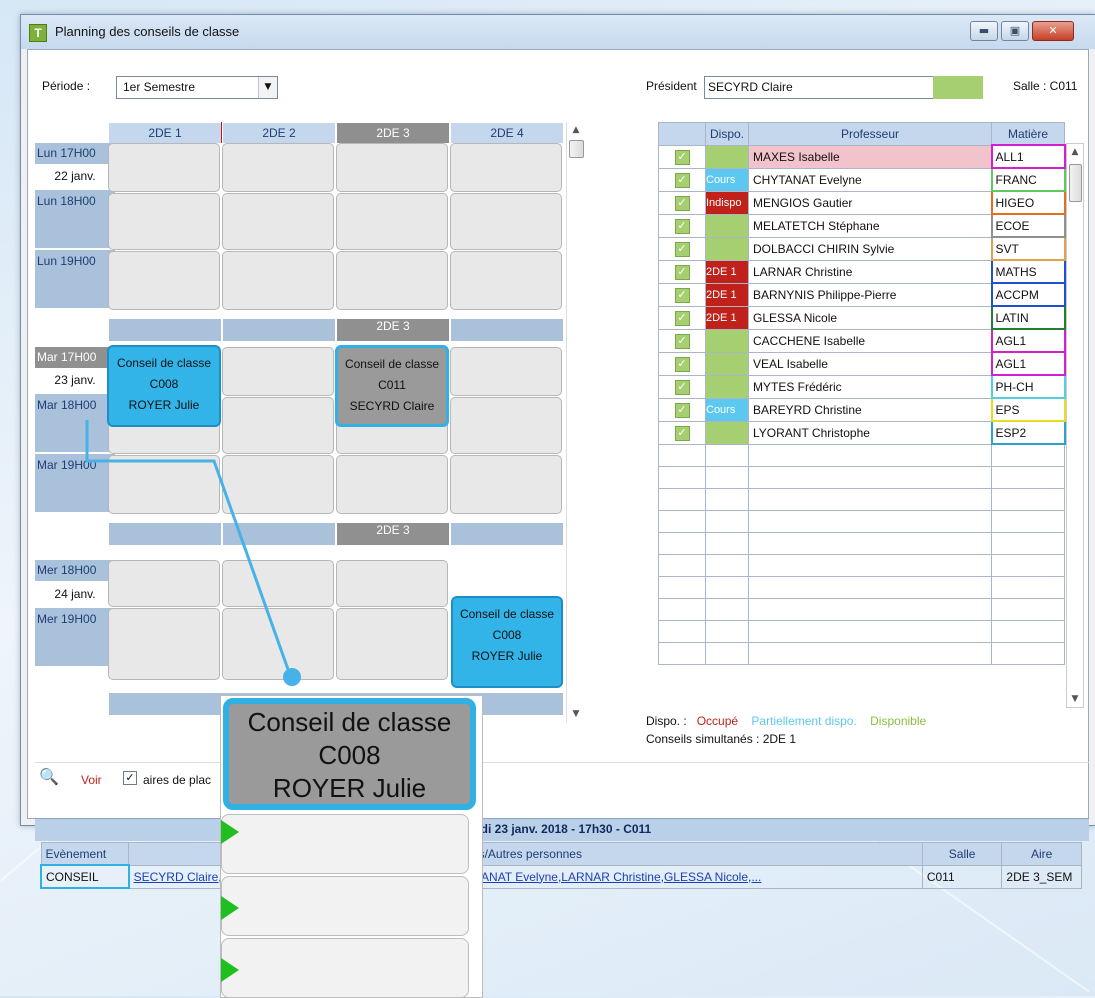 The width and height of the screenshot is (1095, 998). Describe the element at coordinates (292, 677) in the screenshot. I see `callout-dot` at that location.